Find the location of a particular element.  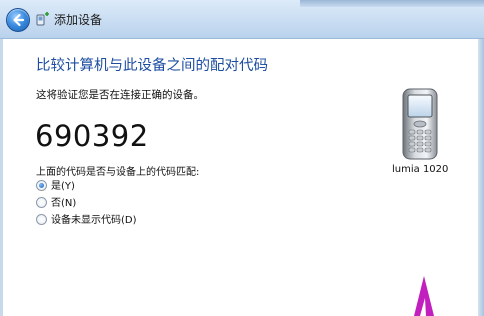

radio-no-code is located at coordinates (41, 219).